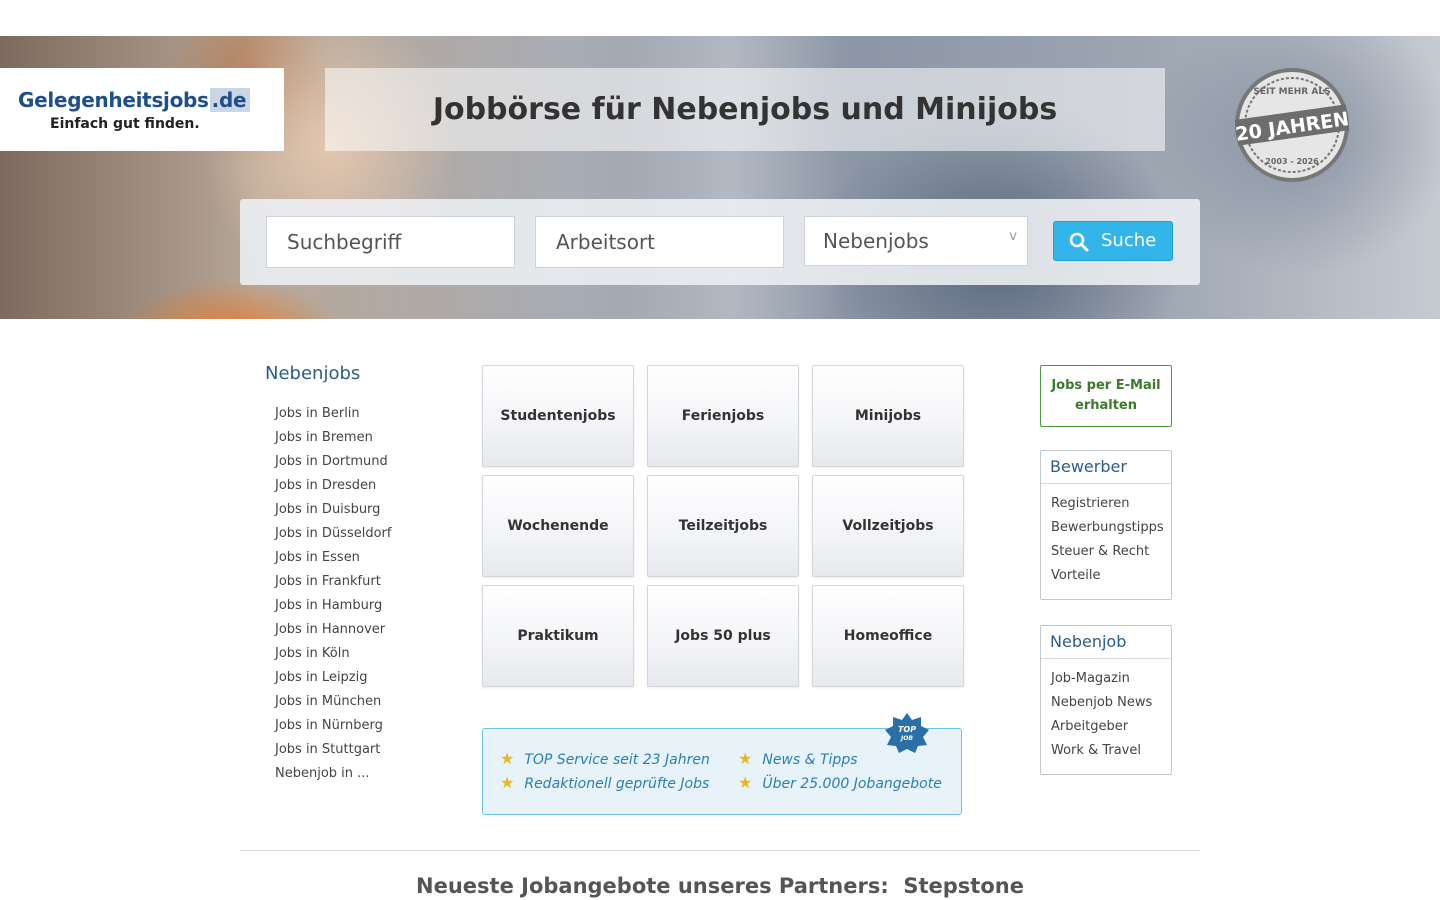 This screenshot has height=900, width=1440. Describe the element at coordinates (1111, 680) in the screenshot. I see `nebenjob-link: Job-Magazin` at that location.